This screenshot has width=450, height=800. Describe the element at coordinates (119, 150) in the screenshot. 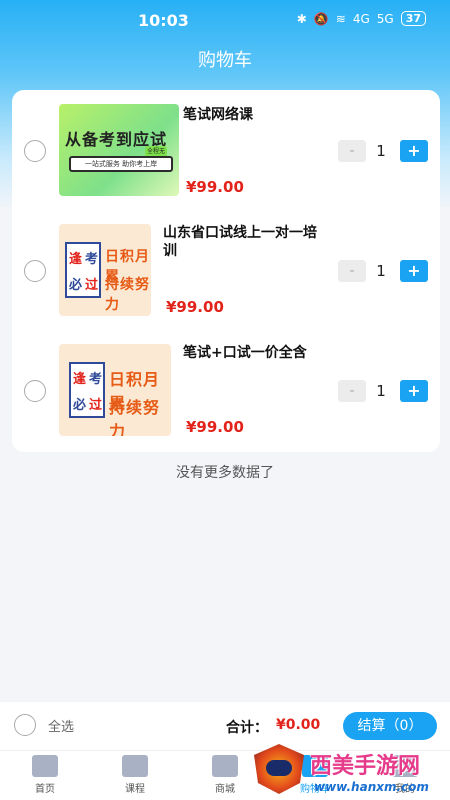

I see `course-thumbnail: 从备考到应试 全程无忧 一站式服务 助你考上岸` at that location.